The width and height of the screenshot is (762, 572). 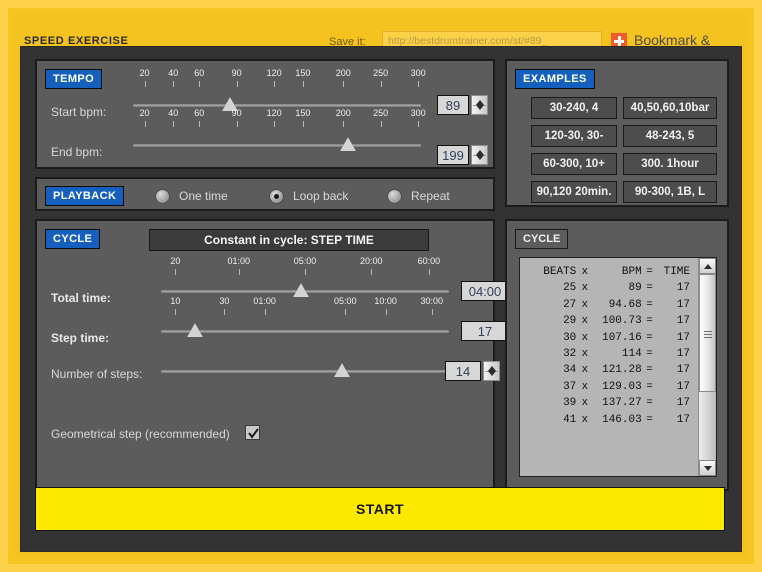 What do you see at coordinates (574, 108) in the screenshot?
I see `example-button: 30-240, 4` at bounding box center [574, 108].